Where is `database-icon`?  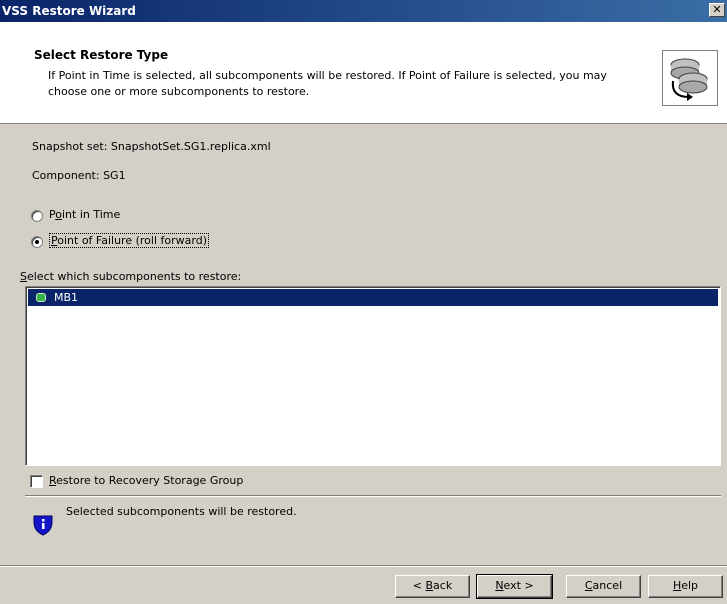 database-icon is located at coordinates (41, 297).